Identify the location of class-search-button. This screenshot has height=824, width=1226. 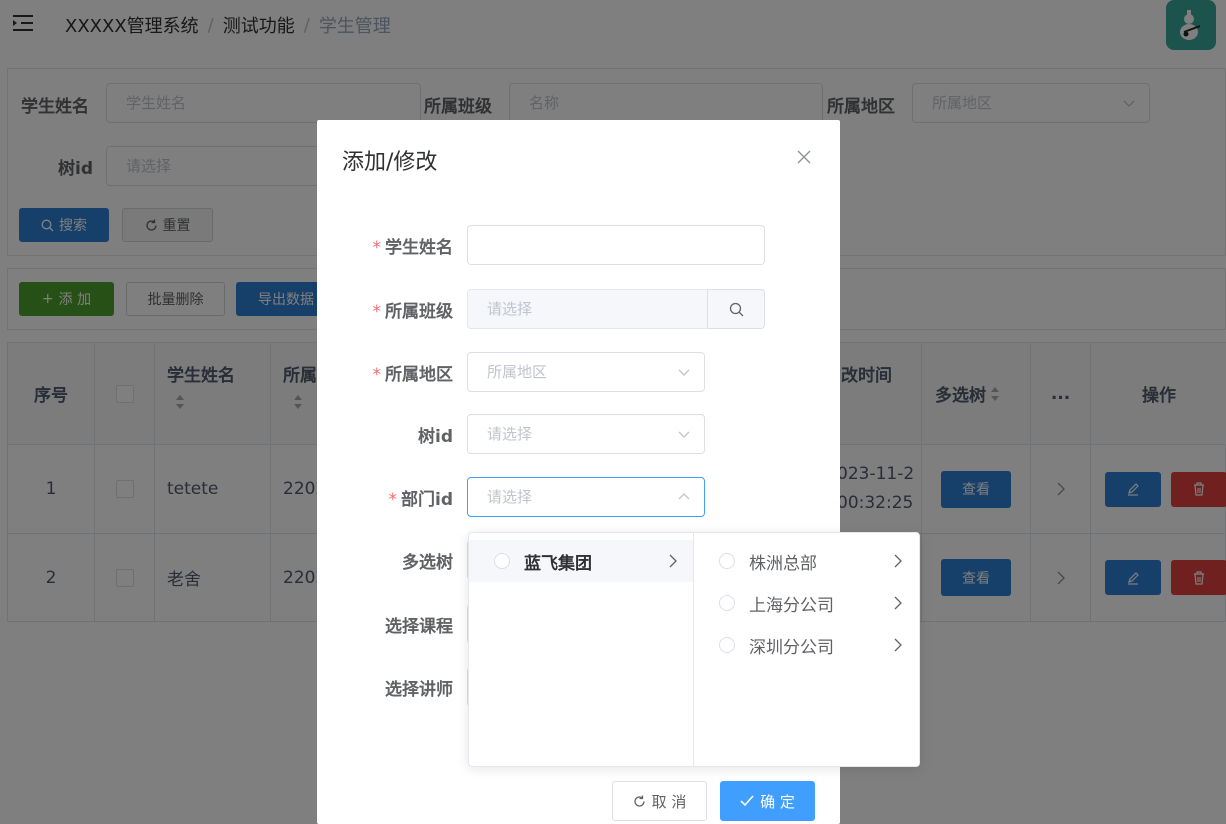
(736, 309).